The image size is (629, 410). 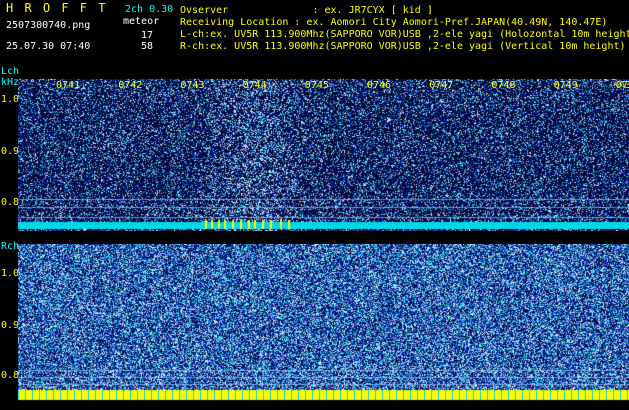 I want to click on time-tick-0745: 0745, so click(x=316, y=85).